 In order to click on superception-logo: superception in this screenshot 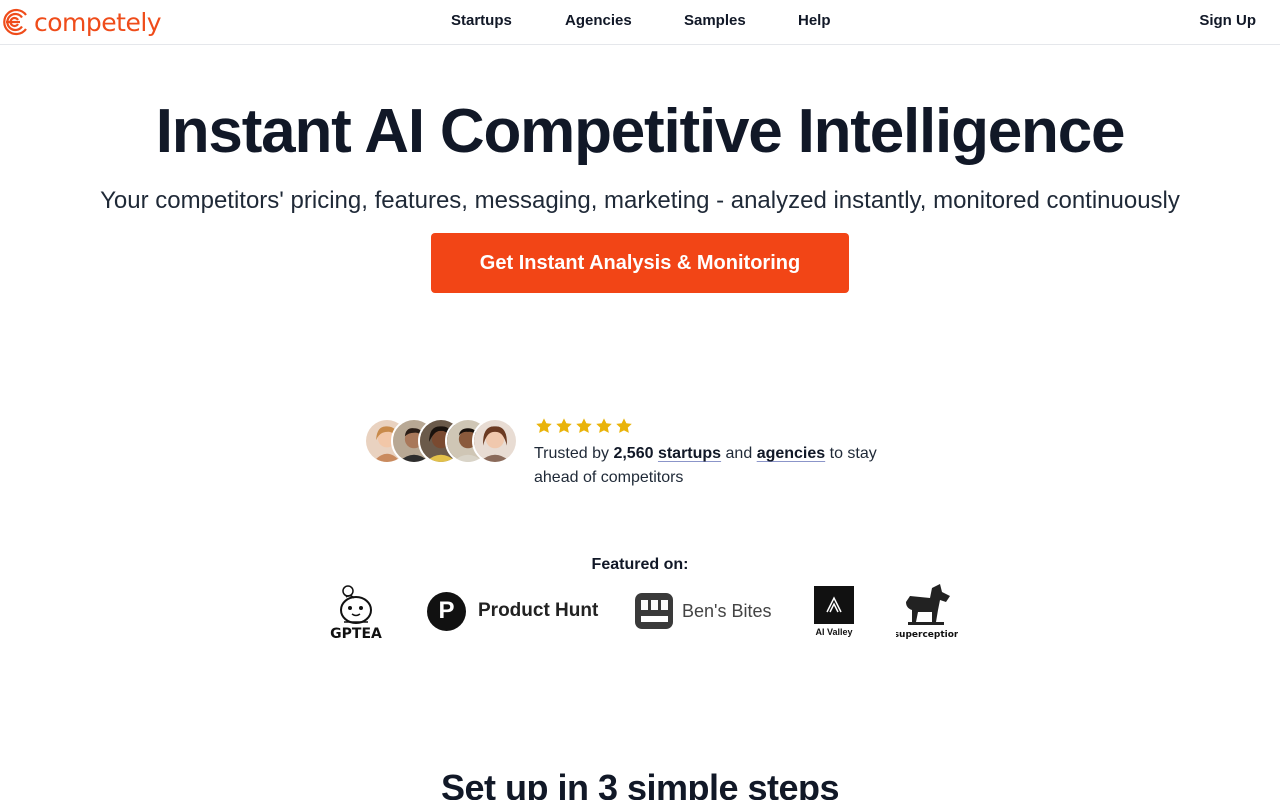, I will do `click(927, 612)`.